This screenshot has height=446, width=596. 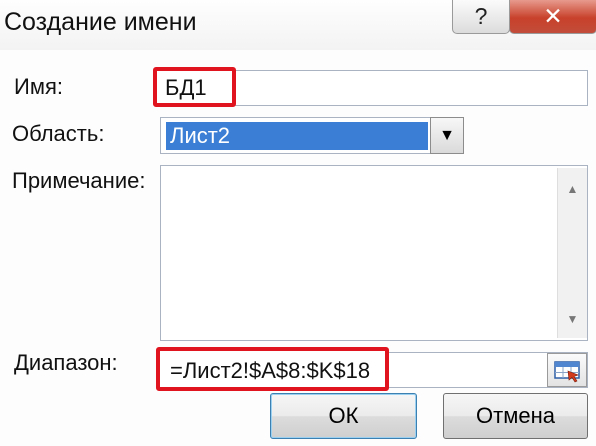 What do you see at coordinates (100, 22) in the screenshot?
I see `window-title: Создание имени` at bounding box center [100, 22].